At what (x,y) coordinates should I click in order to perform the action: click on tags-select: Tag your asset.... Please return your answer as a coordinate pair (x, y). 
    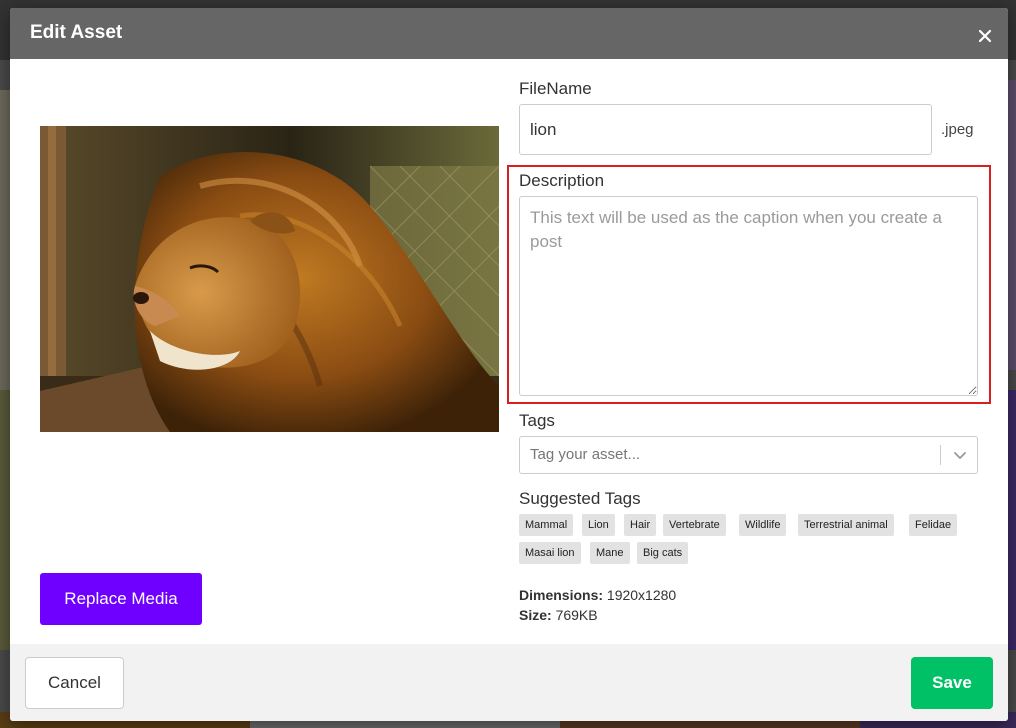
    Looking at the image, I should click on (748, 455).